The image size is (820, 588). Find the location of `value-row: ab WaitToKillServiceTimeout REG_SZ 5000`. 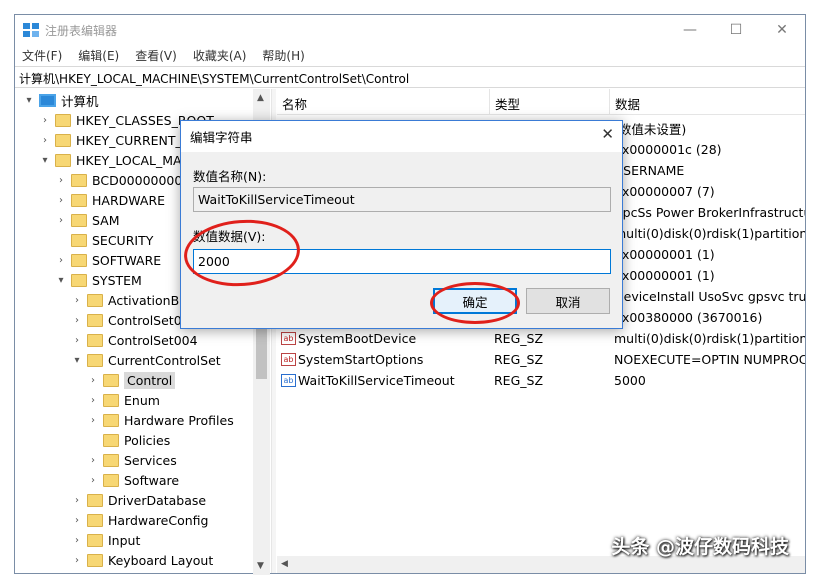

value-row: ab WaitToKillServiceTimeout REG_SZ 5000 is located at coordinates (541, 380).